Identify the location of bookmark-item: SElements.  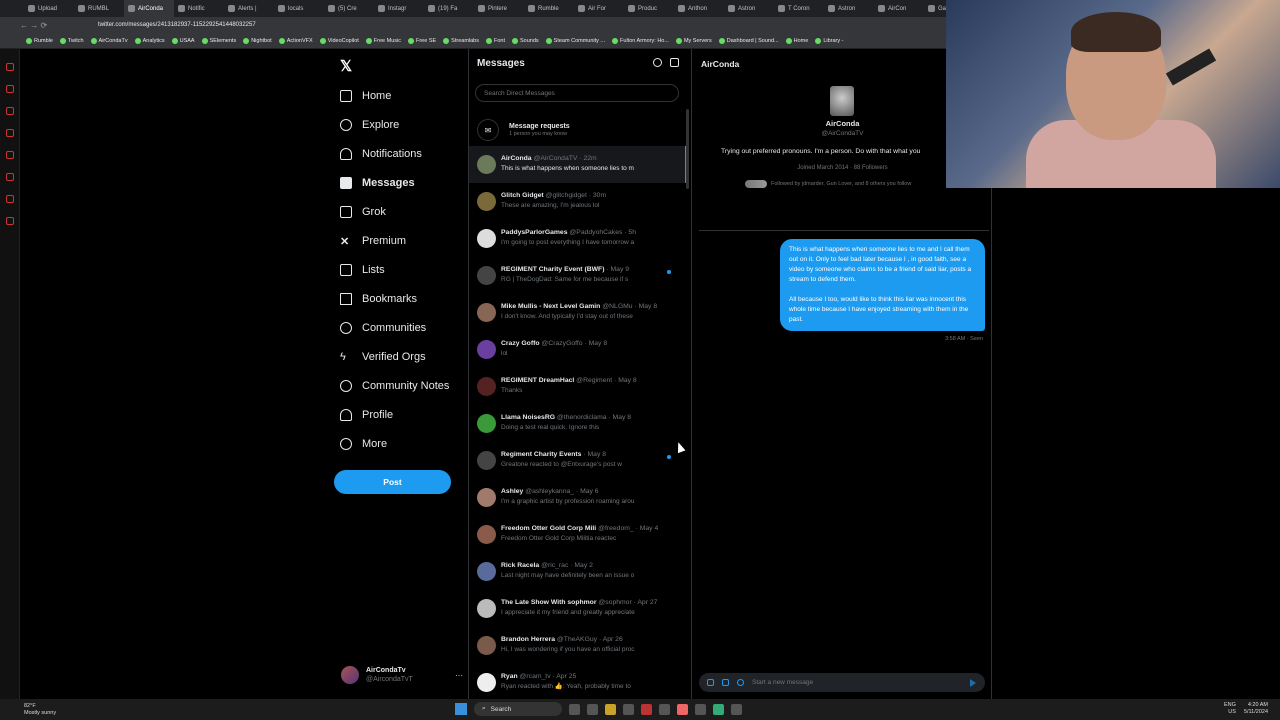
(218, 40).